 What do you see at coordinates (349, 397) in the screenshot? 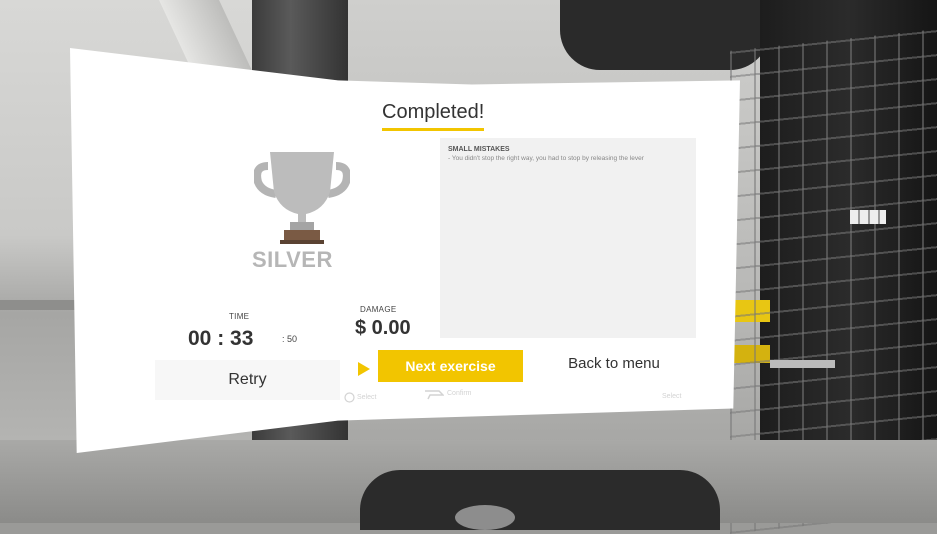
I see `controller-button-icon` at bounding box center [349, 397].